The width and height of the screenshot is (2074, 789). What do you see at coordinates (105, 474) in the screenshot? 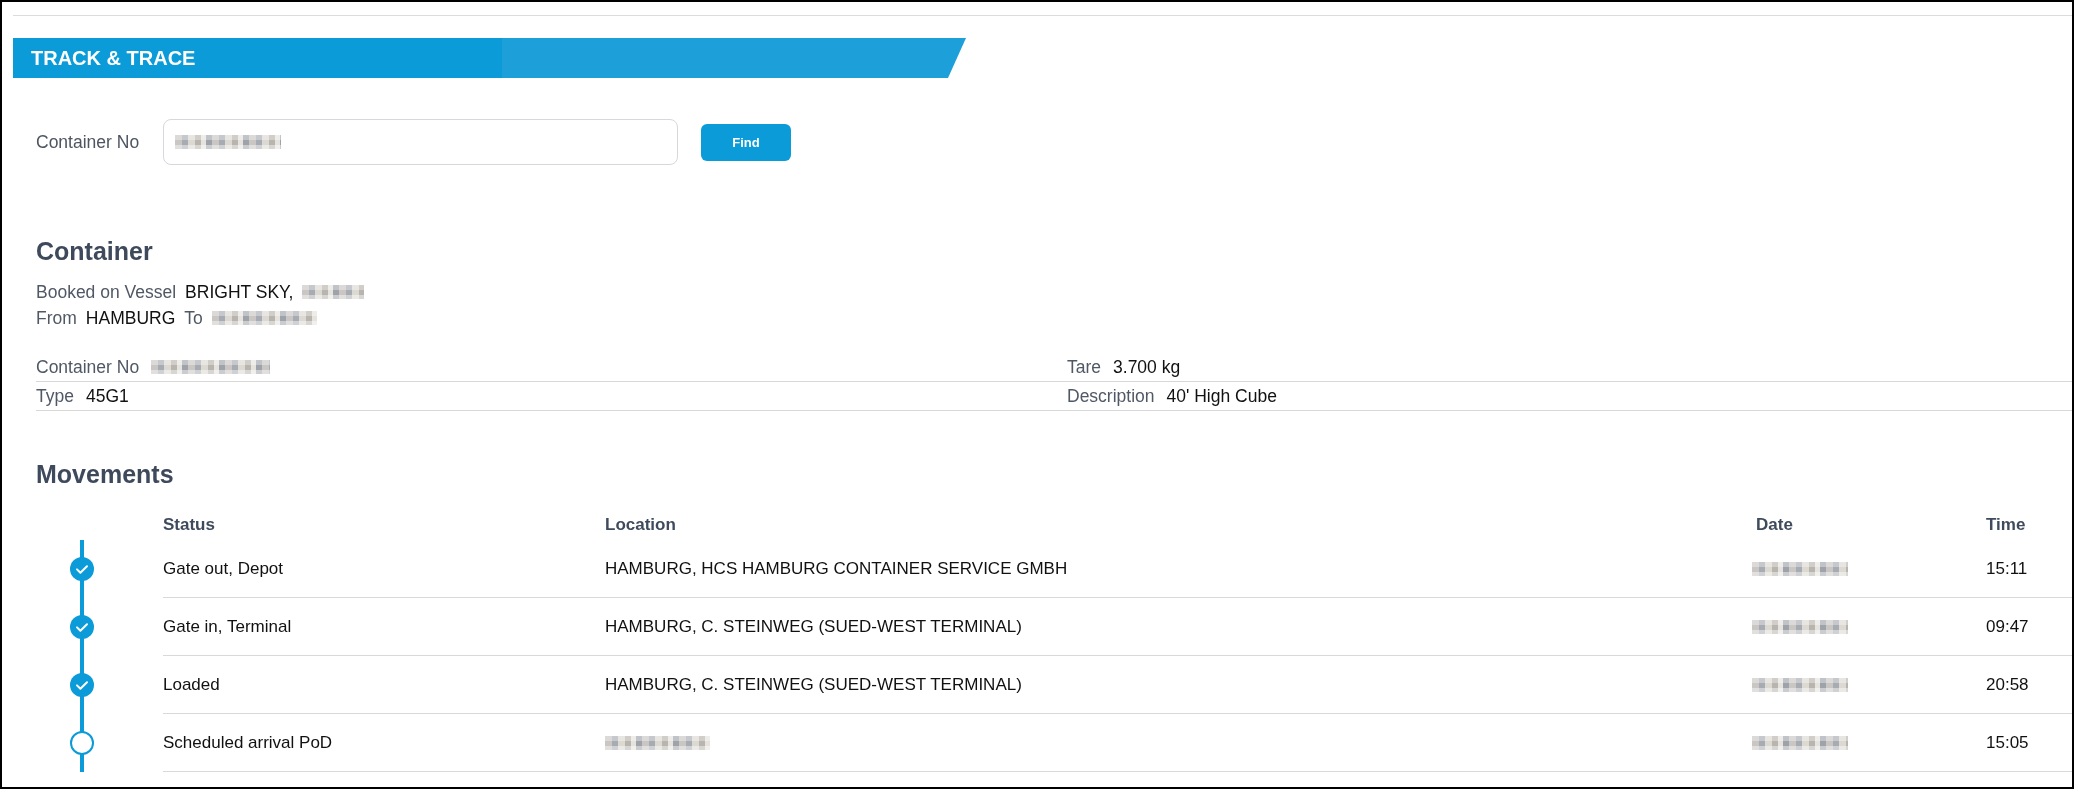
I see `section-heading: Movements` at bounding box center [105, 474].